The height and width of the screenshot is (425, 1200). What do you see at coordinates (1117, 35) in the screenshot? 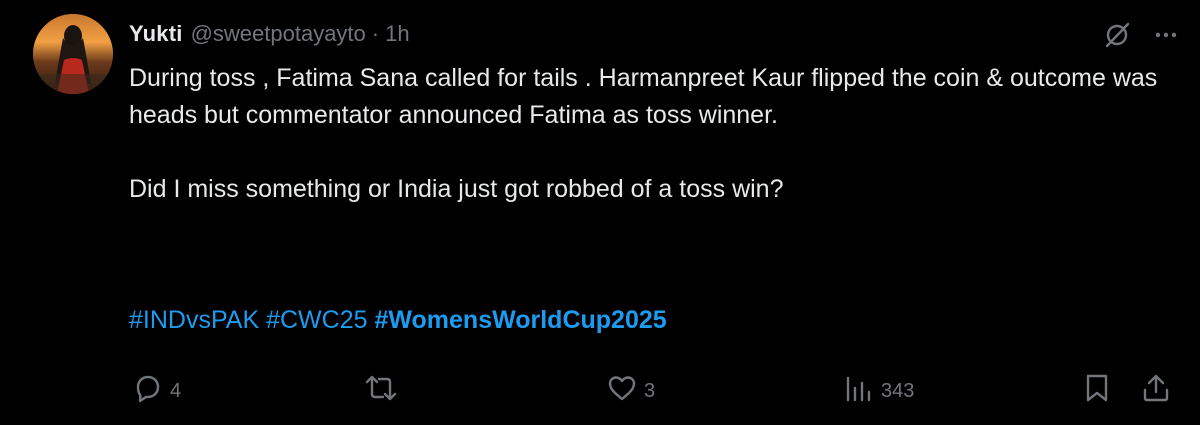
I see `grok-icon` at bounding box center [1117, 35].